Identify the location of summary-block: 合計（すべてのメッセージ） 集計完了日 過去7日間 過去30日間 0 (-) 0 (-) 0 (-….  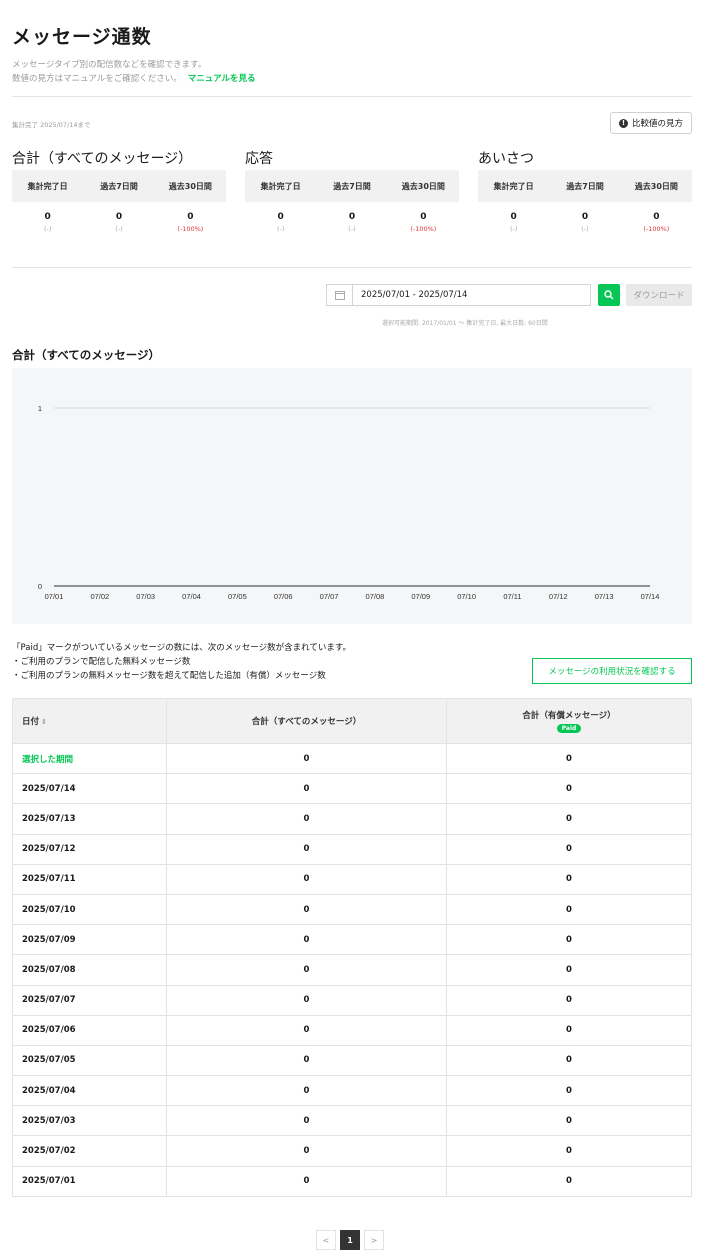
(119, 190).